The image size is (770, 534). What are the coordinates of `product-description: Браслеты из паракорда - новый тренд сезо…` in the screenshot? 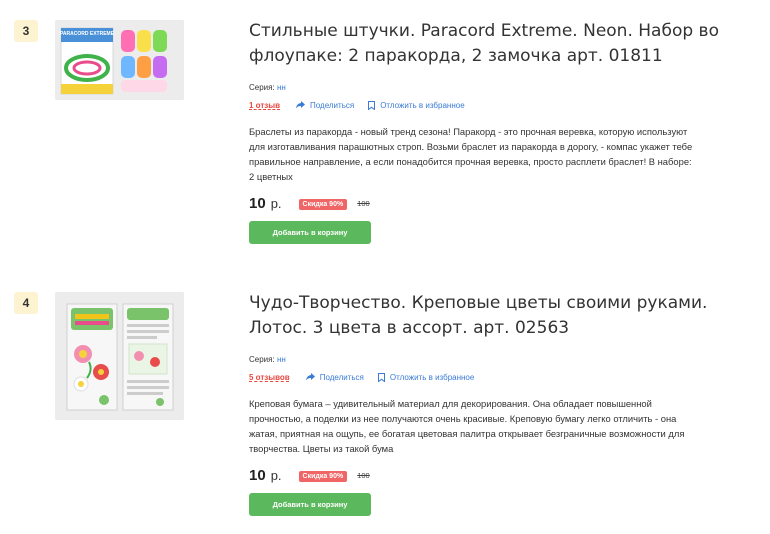 It's located at (471, 154).